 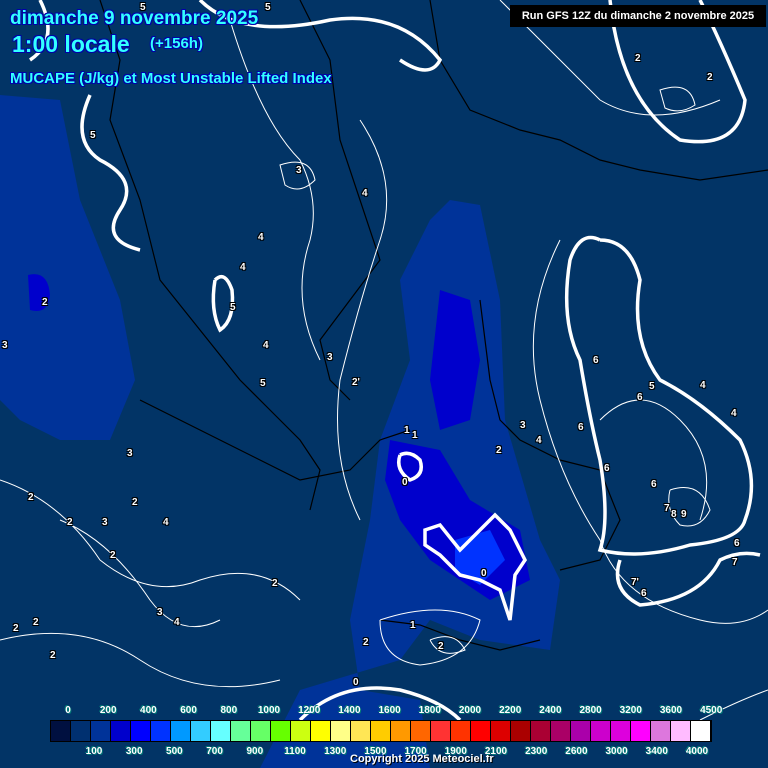 What do you see at coordinates (470, 710) in the screenshot?
I see `colorbar-tick-top: 2000` at bounding box center [470, 710].